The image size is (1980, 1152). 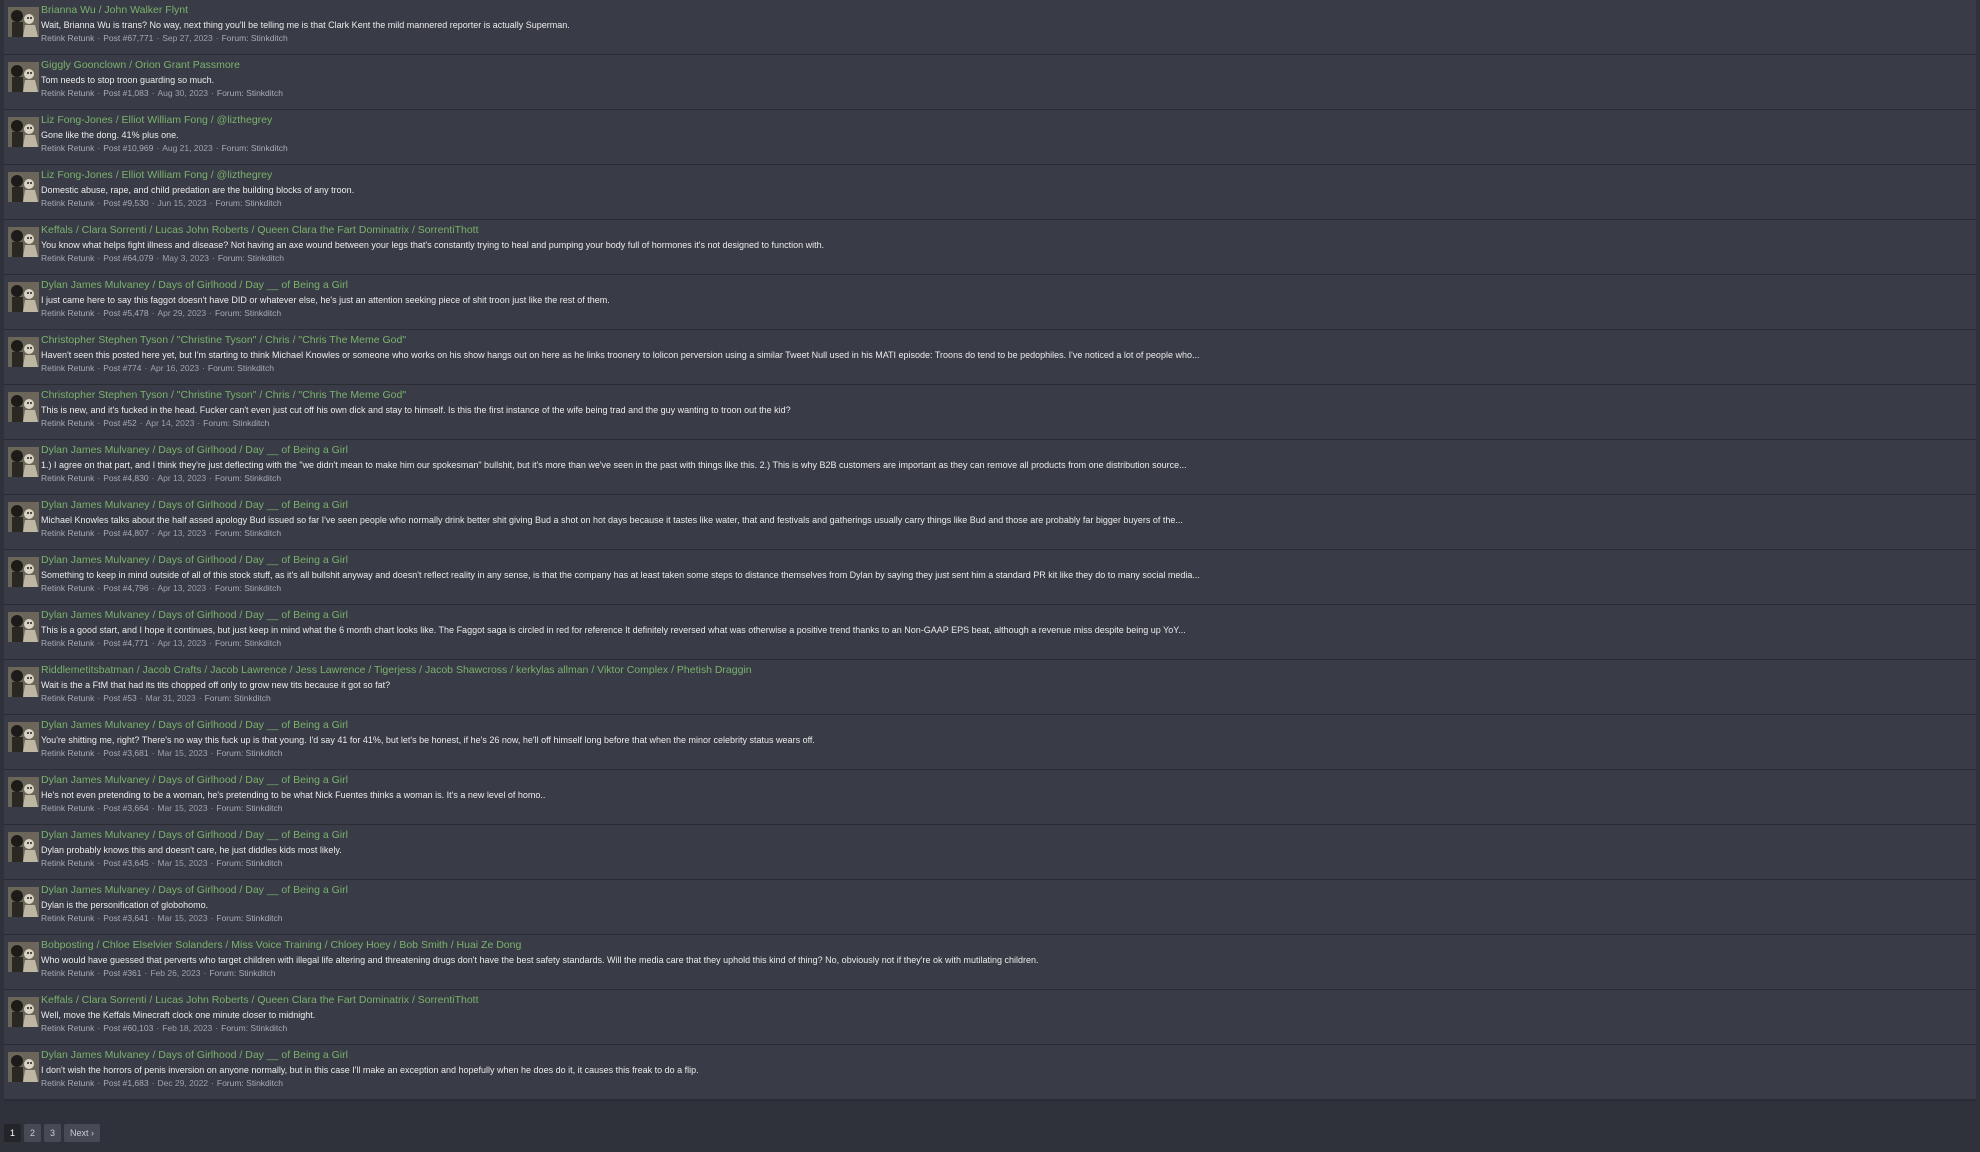 I want to click on post-number-link: Post #4,771, so click(x=125, y=643).